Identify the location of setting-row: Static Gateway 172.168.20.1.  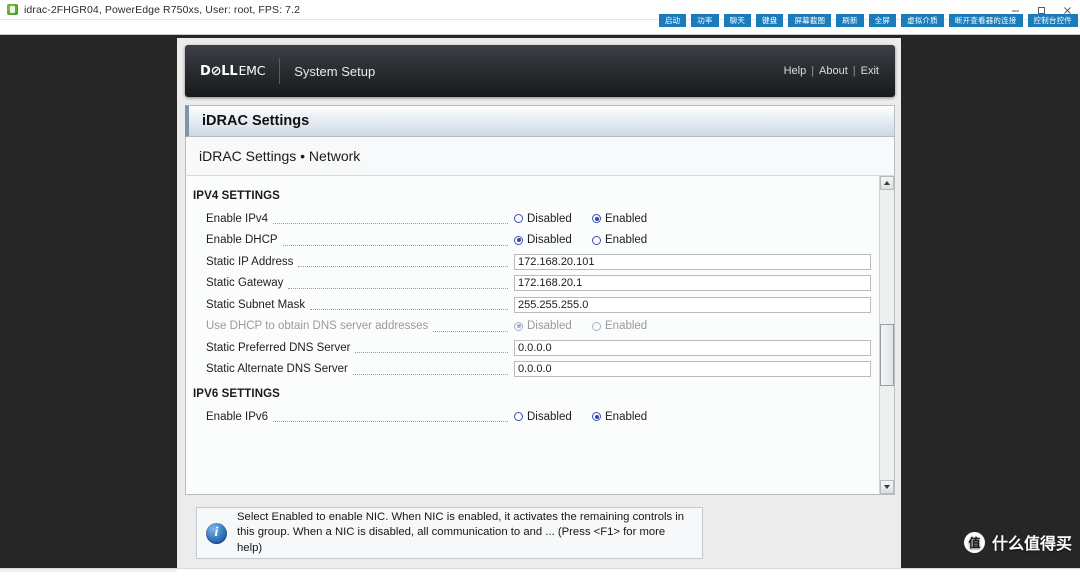
(531, 284).